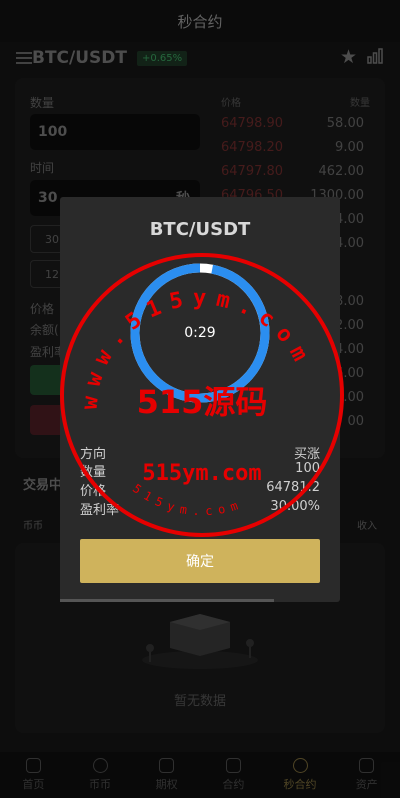 The image size is (400, 798). I want to click on watermark-bottom-text: 515ym.com, so click(184, 499).